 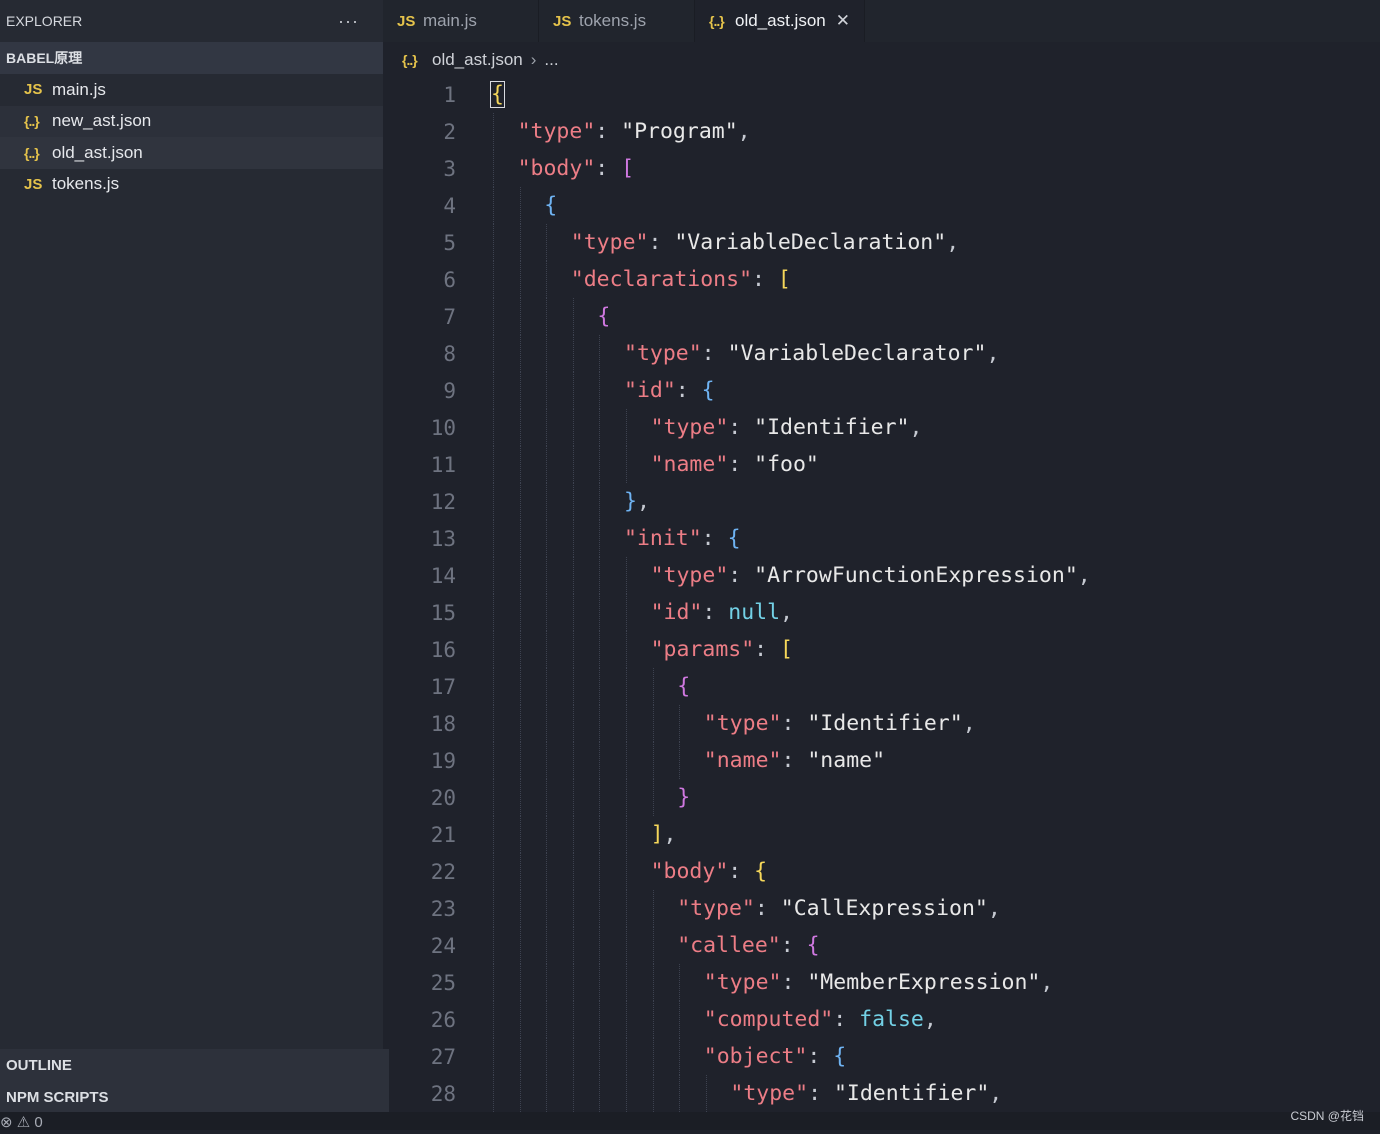 What do you see at coordinates (881, 427) in the screenshot?
I see `code-line: 10 "type": "Identifier",` at bounding box center [881, 427].